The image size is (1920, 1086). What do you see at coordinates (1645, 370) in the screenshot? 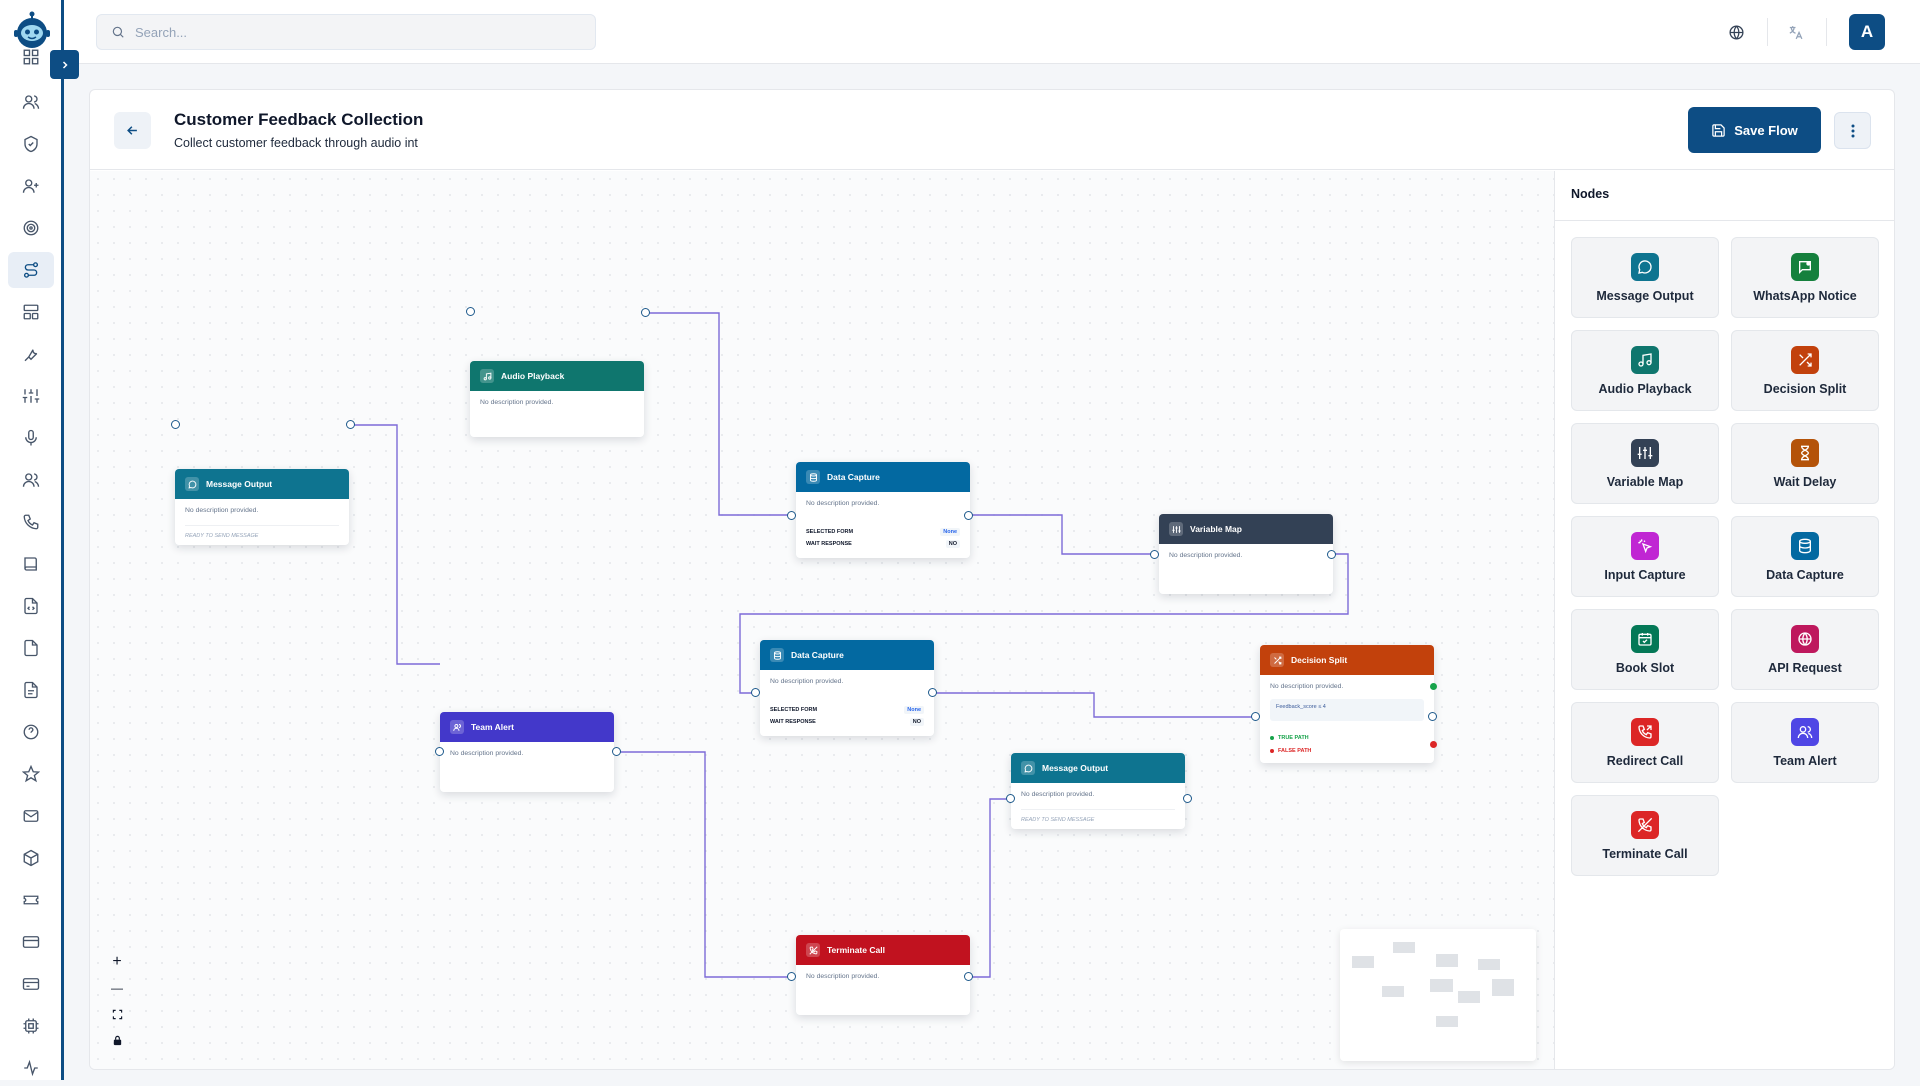
I see `palette-audio-playback: Audio Playback` at bounding box center [1645, 370].